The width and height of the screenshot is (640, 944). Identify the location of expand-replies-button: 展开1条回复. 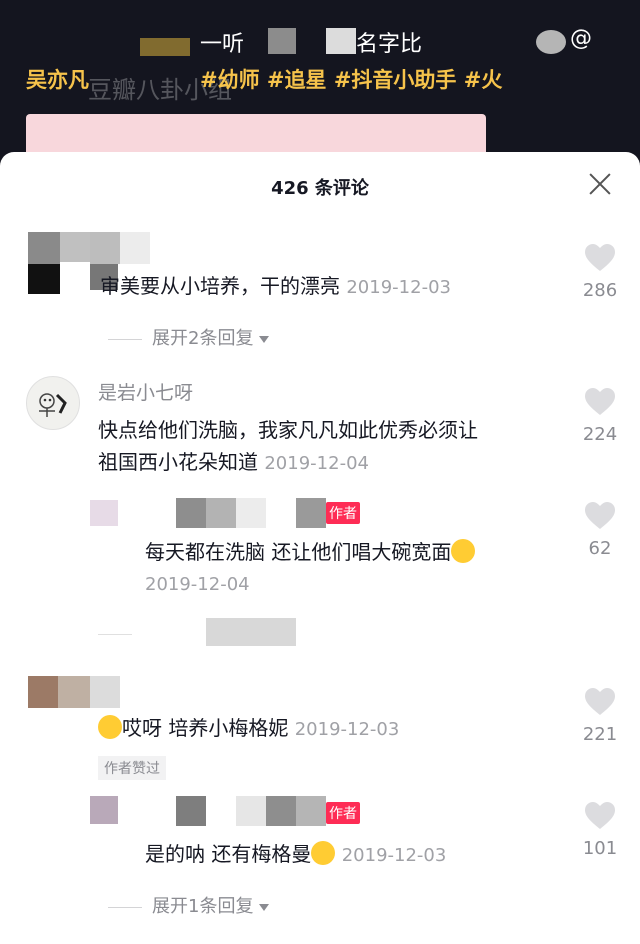
(189, 905).